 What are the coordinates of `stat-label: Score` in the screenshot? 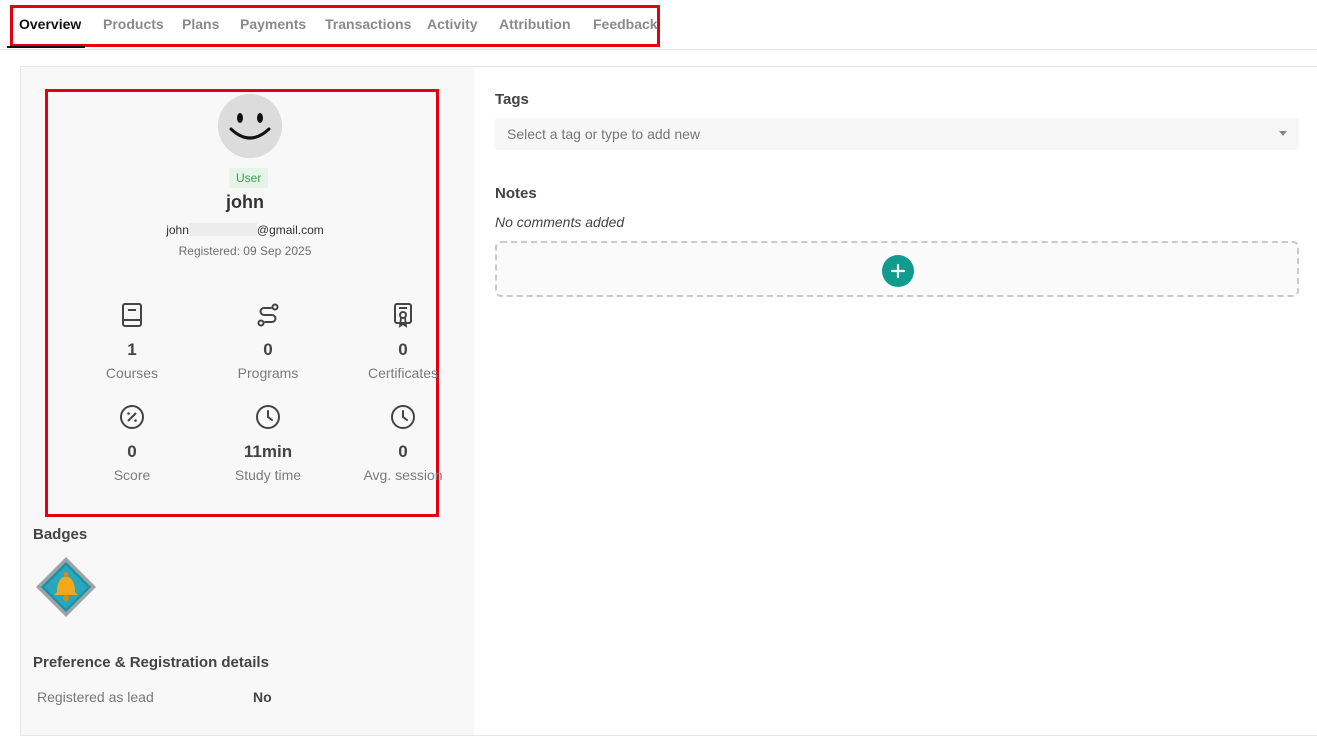 It's located at (132, 475).